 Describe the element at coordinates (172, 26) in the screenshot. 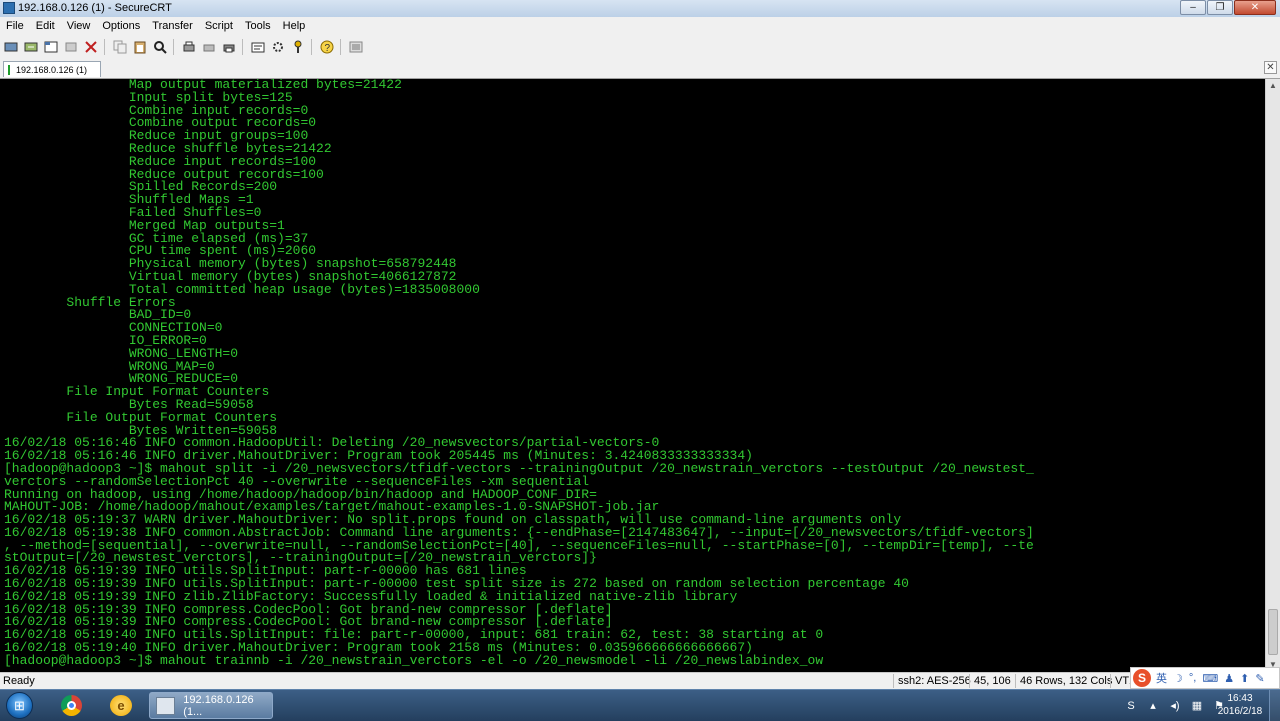

I see `menu-transfer: Transfer` at that location.